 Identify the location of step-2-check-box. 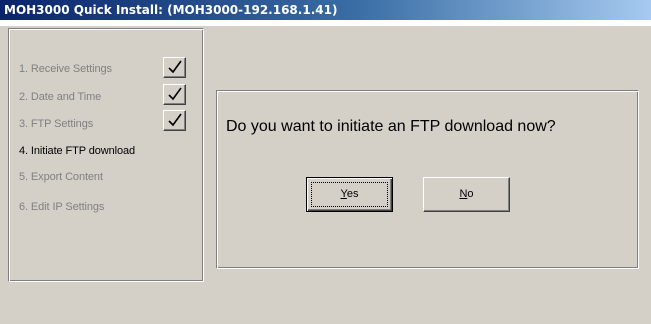
(174, 94).